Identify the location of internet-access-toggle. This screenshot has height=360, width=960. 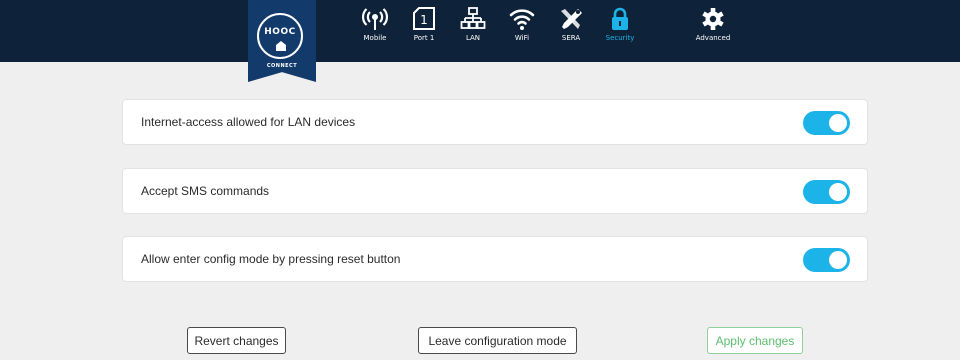
(826, 123).